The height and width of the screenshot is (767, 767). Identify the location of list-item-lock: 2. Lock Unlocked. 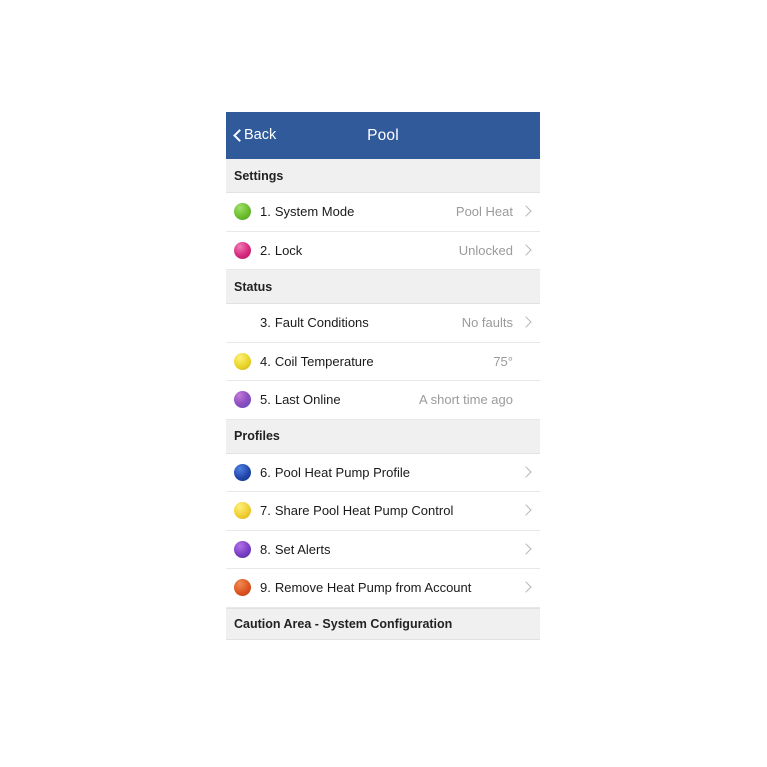
(383, 250).